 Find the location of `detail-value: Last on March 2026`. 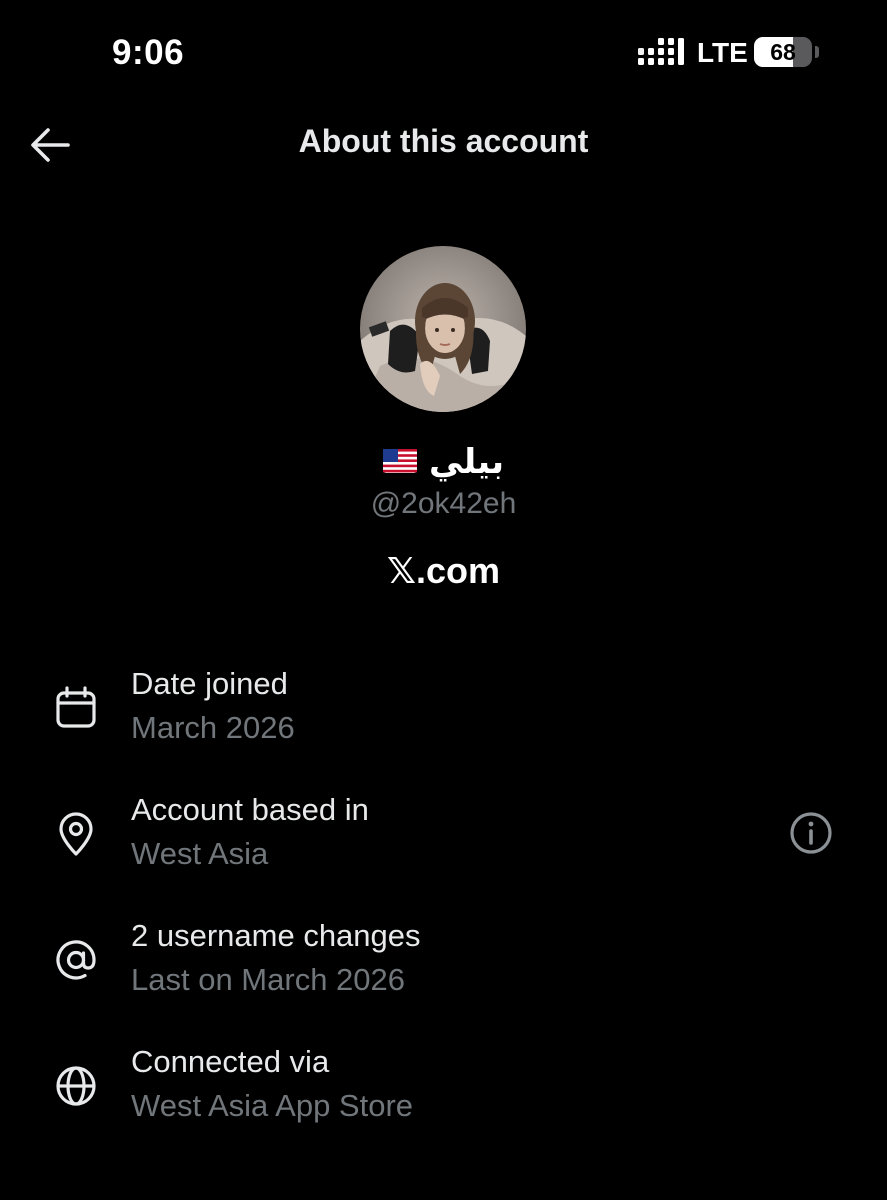

detail-value: Last on March 2026 is located at coordinates (268, 979).